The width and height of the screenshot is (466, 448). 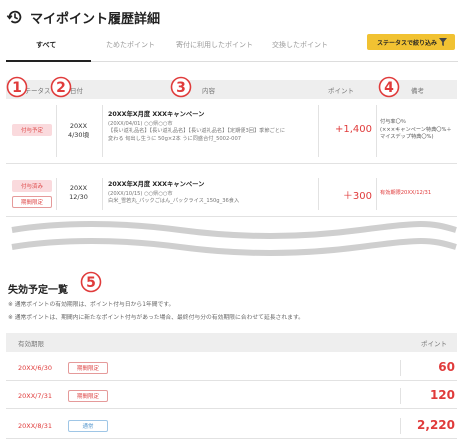 I want to click on tab-all: すべて, so click(x=46, y=50).